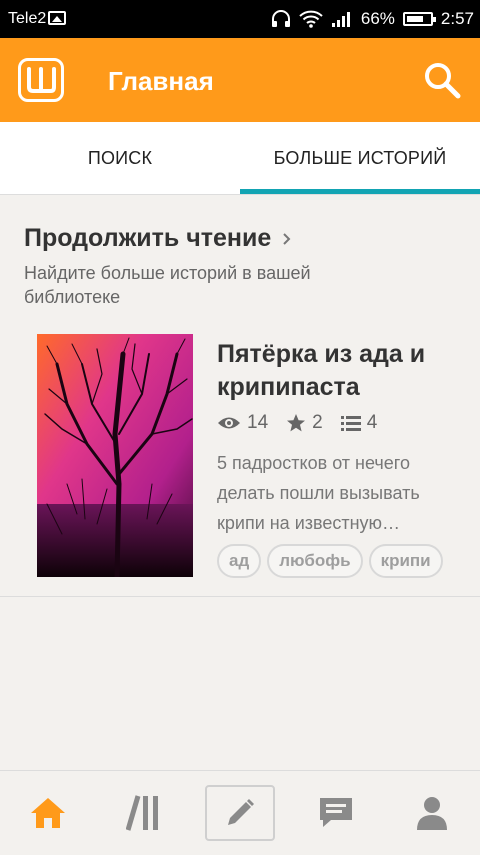  I want to click on status-right: 66% 2:57, so click(372, 19).